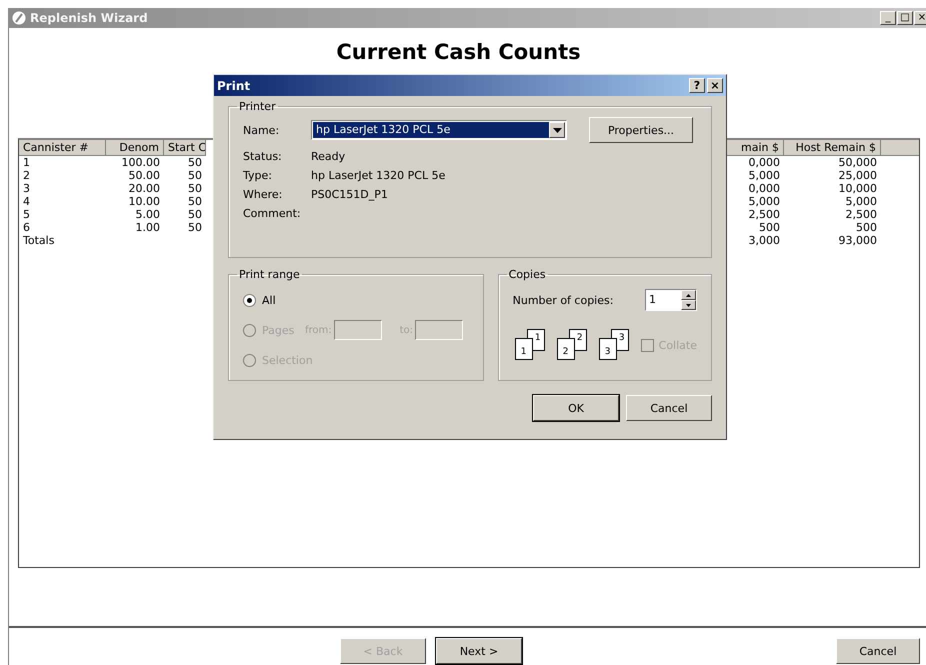 This screenshot has height=665, width=926. What do you see at coordinates (858, 188) in the screenshot?
I see `table-cell-text: 10,000` at bounding box center [858, 188].